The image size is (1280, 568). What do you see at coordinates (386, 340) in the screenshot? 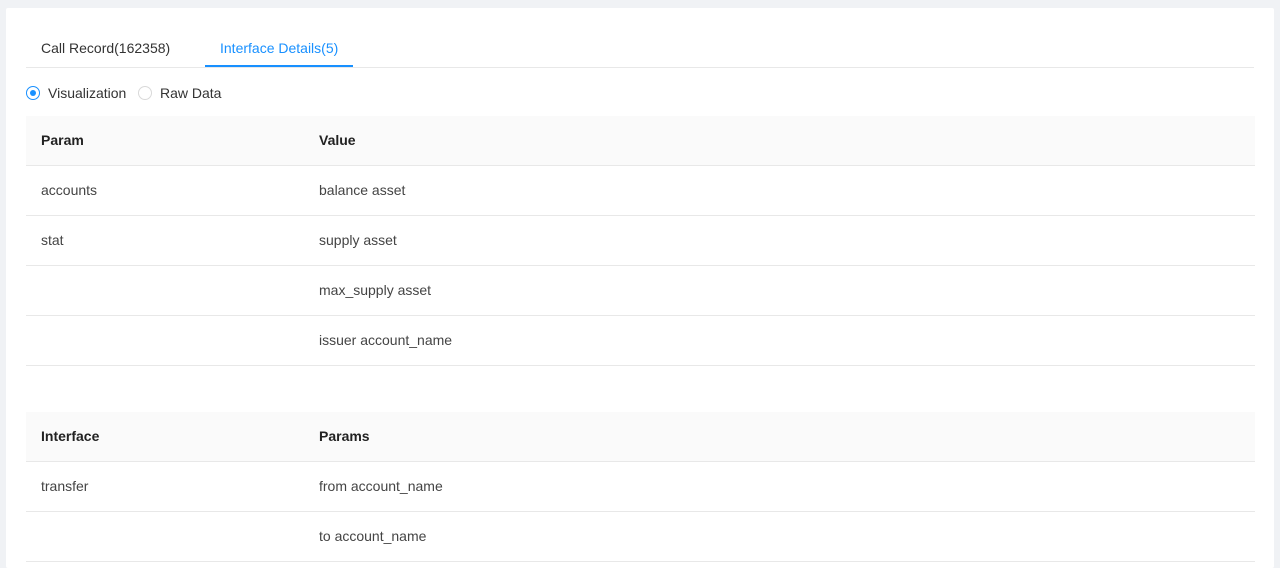
I see `value-cell: issuer account_name` at bounding box center [386, 340].